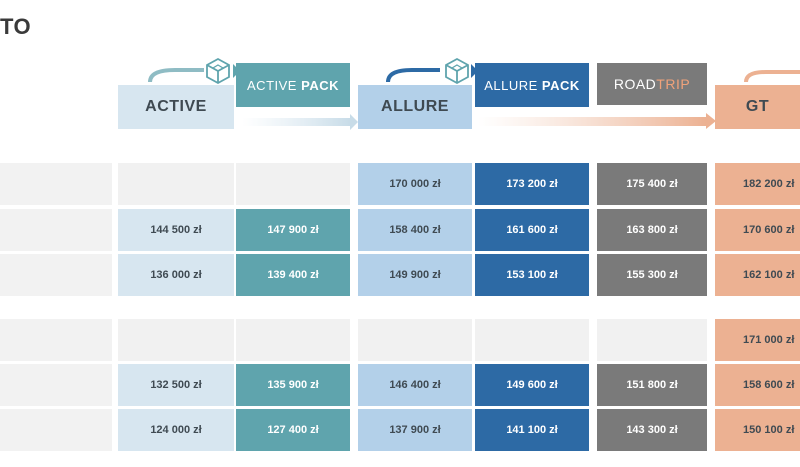 This screenshot has height=467, width=800. Describe the element at coordinates (532, 430) in the screenshot. I see `price-cell-allure-pack: 141 100 zł` at that location.